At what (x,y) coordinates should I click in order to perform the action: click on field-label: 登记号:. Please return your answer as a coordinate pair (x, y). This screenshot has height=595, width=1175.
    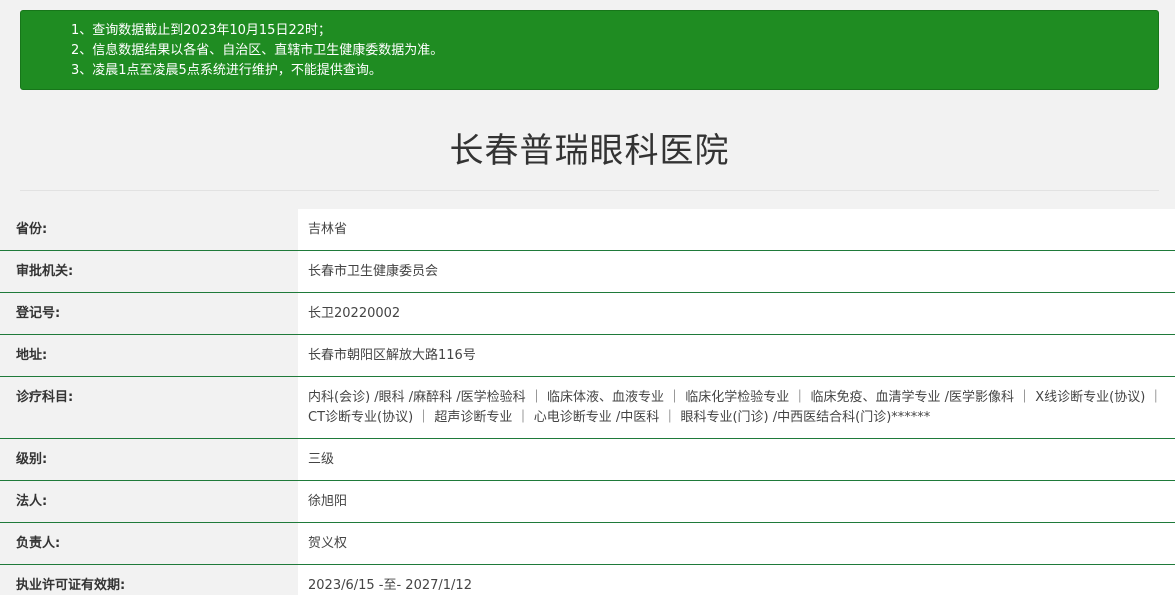
    Looking at the image, I should click on (149, 313).